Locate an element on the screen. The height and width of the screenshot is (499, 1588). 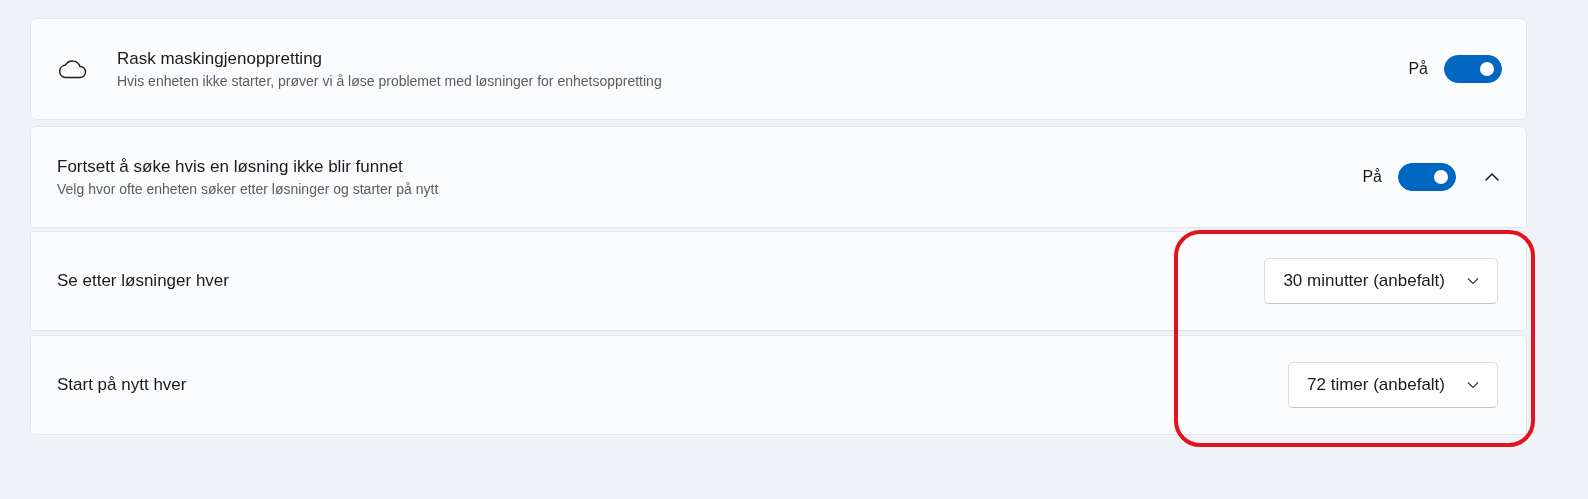
setting-description: Velg hvor ofte enheten søker etter løsninger og starter på nytt is located at coordinates (248, 189).